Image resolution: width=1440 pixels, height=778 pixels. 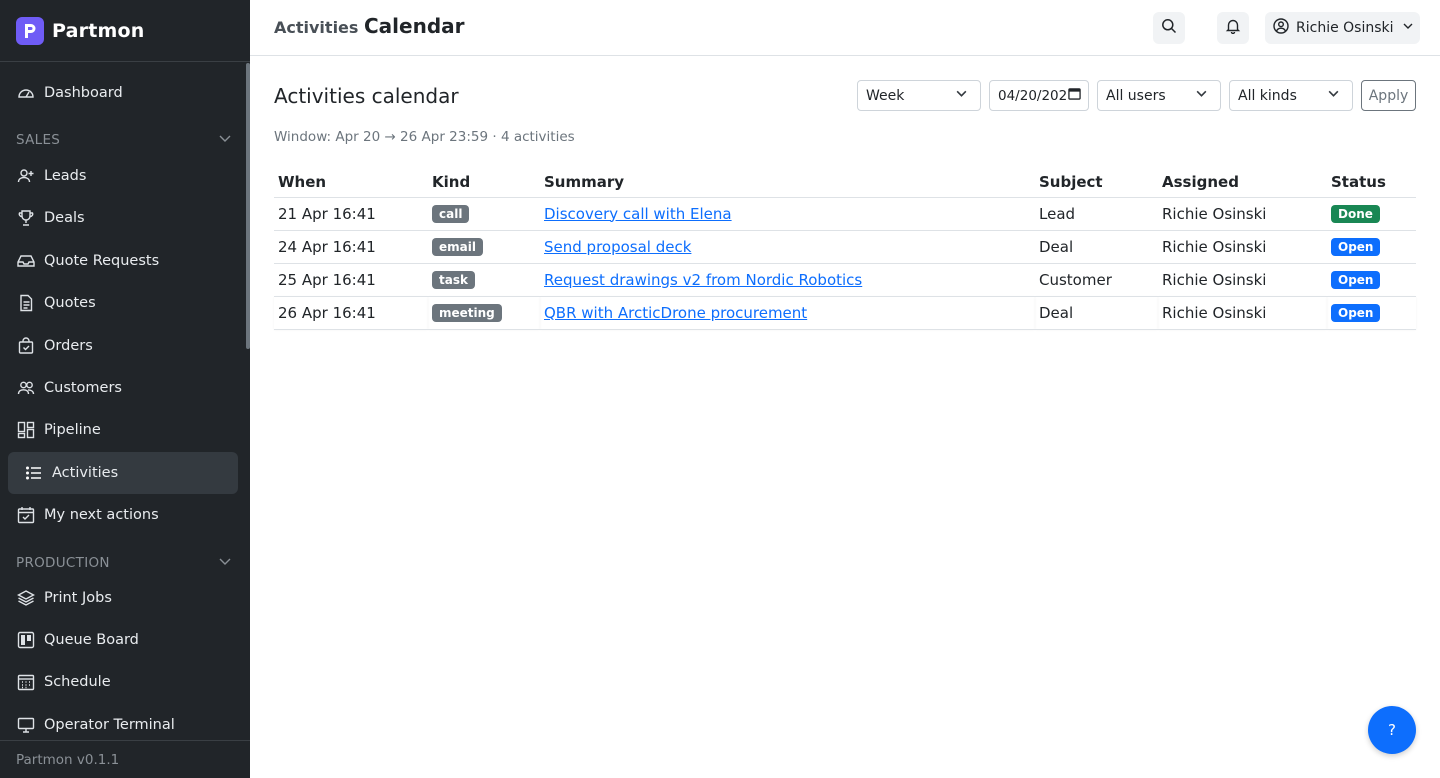 I want to click on cell-status: Done, so click(x=1371, y=214).